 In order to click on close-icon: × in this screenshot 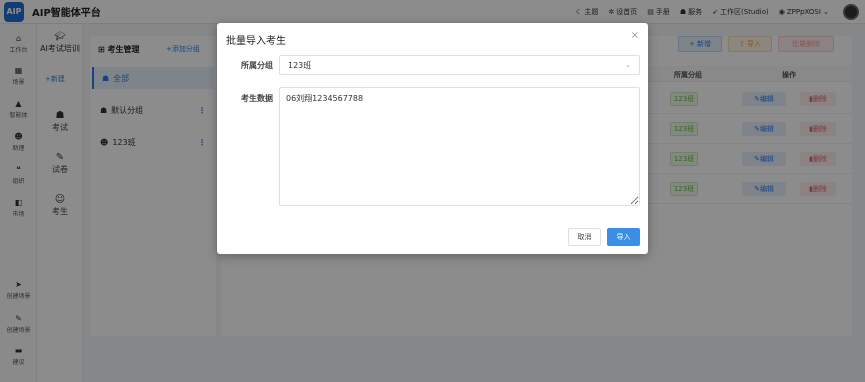, I will do `click(635, 35)`.